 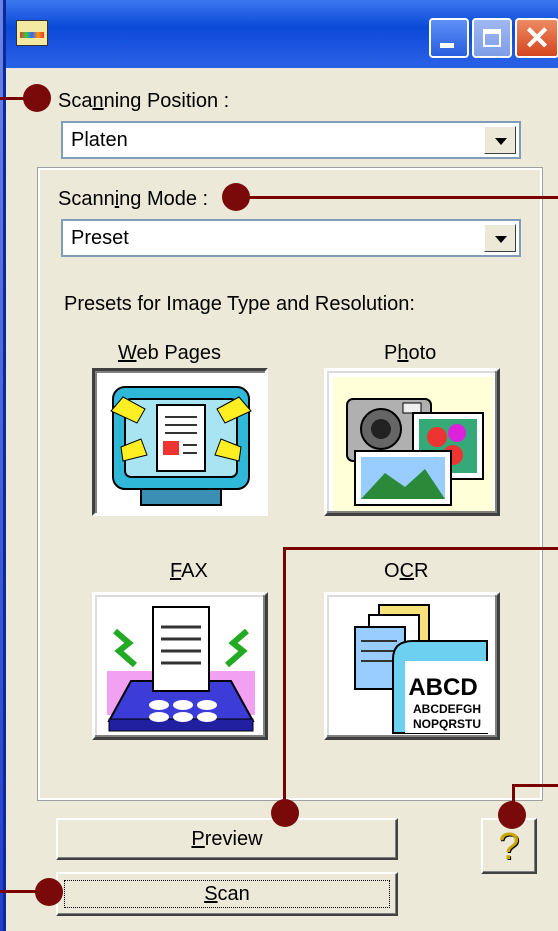 I want to click on ocr-icon: ABCD ABCDEFGH NOPQRSTU, so click(x=413, y=668).